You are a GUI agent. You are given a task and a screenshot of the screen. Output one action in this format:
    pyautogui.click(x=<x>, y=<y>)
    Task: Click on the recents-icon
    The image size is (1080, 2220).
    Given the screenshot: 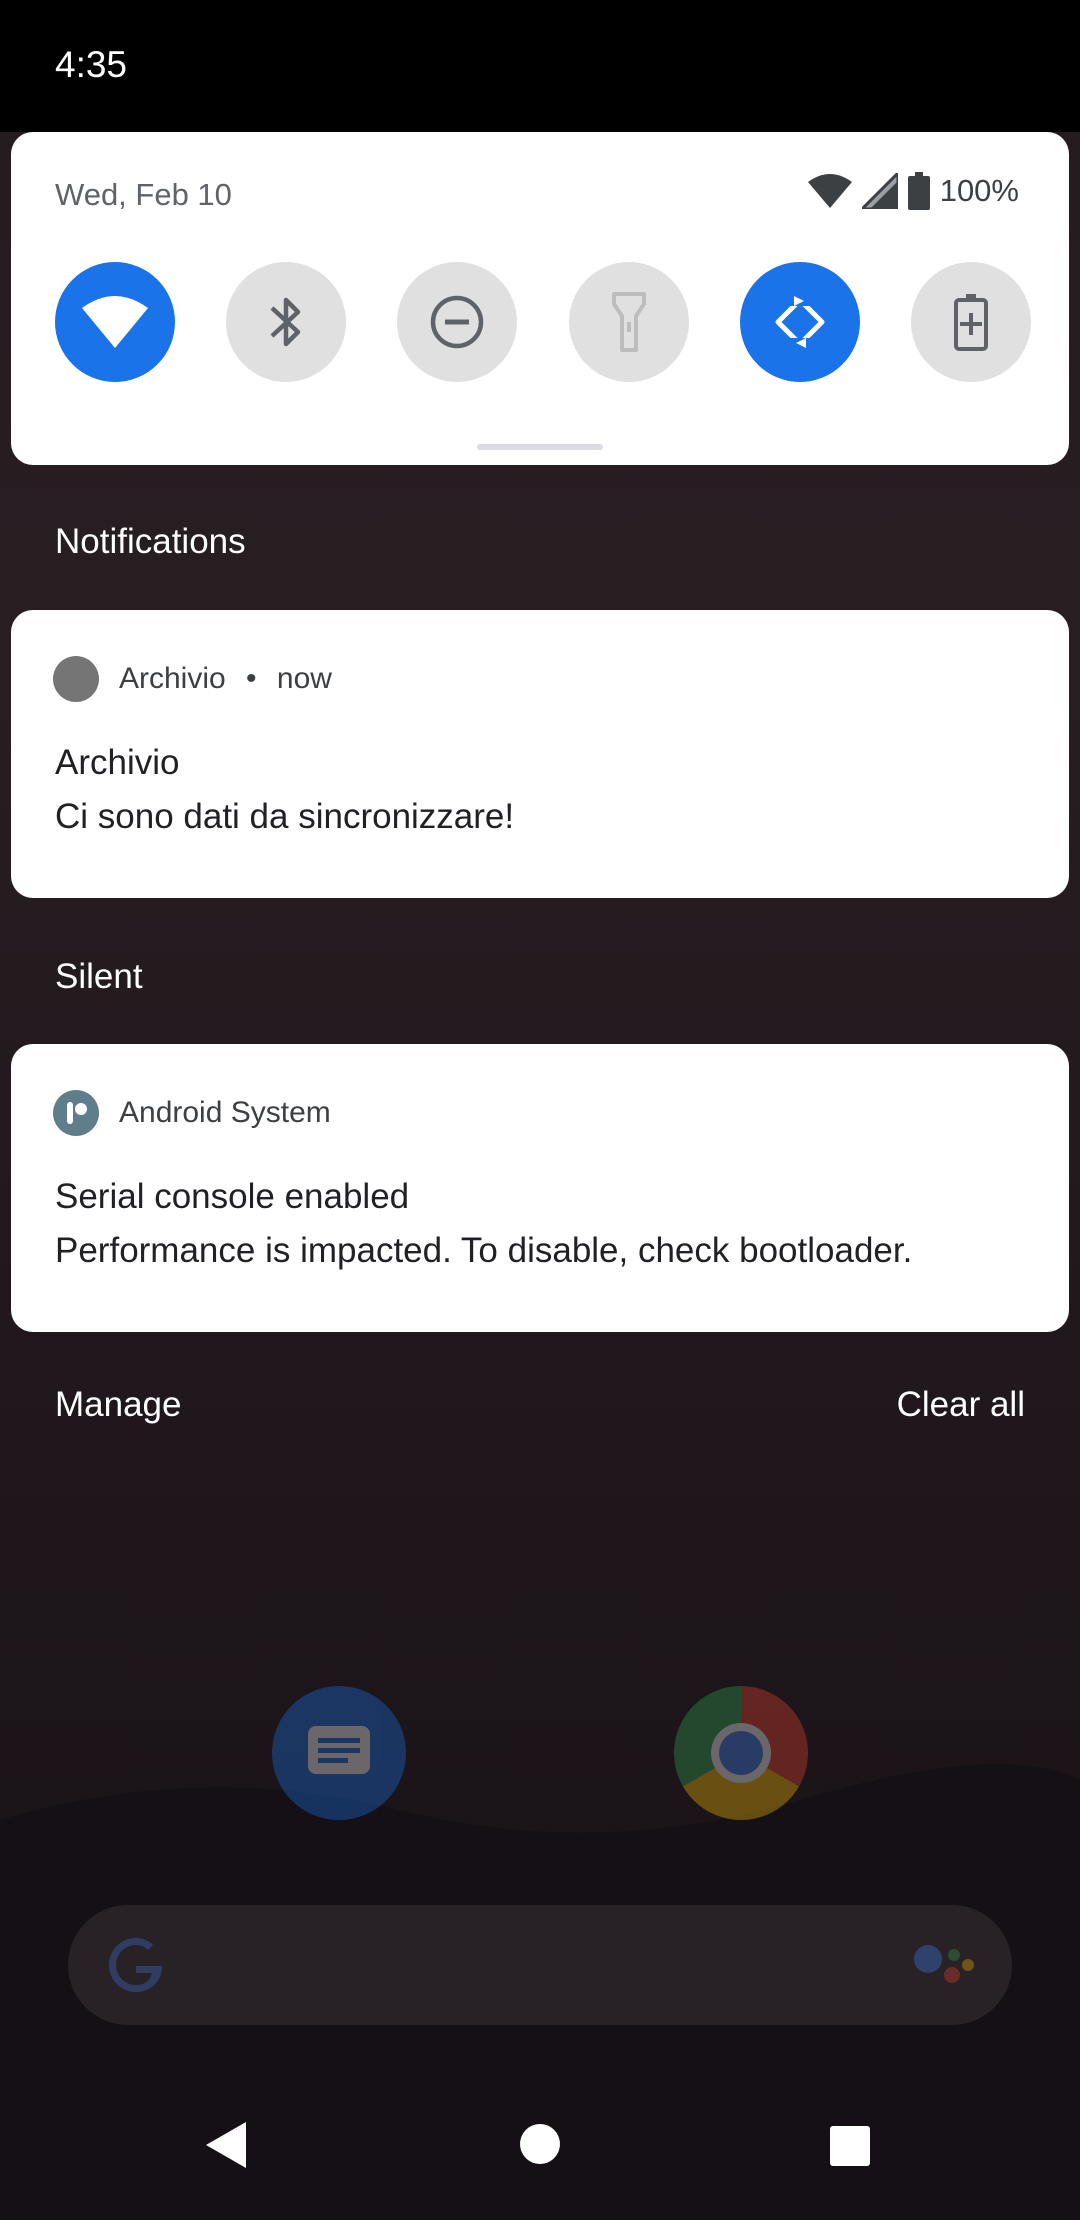 What is the action you would take?
    pyautogui.click(x=850, y=2146)
    